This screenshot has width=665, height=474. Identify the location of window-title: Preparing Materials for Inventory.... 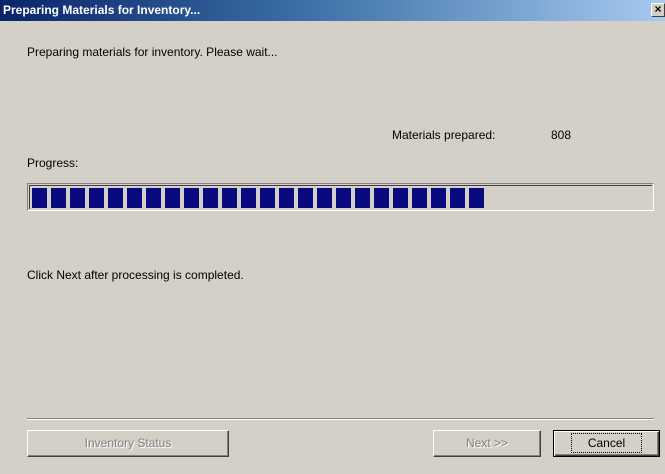
(102, 10).